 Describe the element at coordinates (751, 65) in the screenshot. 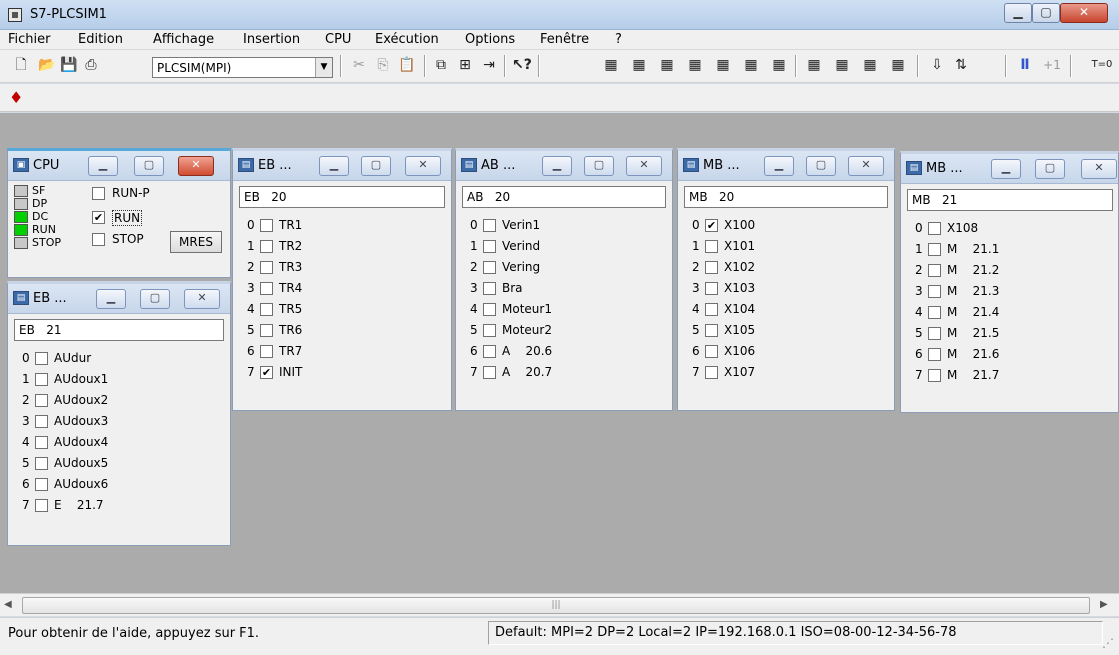

I see `insert-counter-icon: ▦` at that location.